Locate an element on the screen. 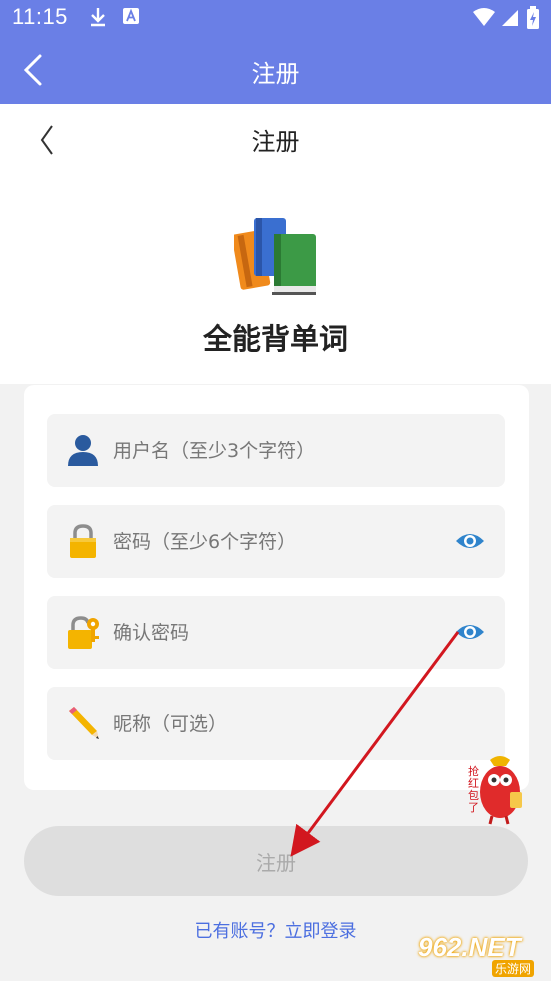 This screenshot has width=551, height=981. font-icon is located at coordinates (131, 16).